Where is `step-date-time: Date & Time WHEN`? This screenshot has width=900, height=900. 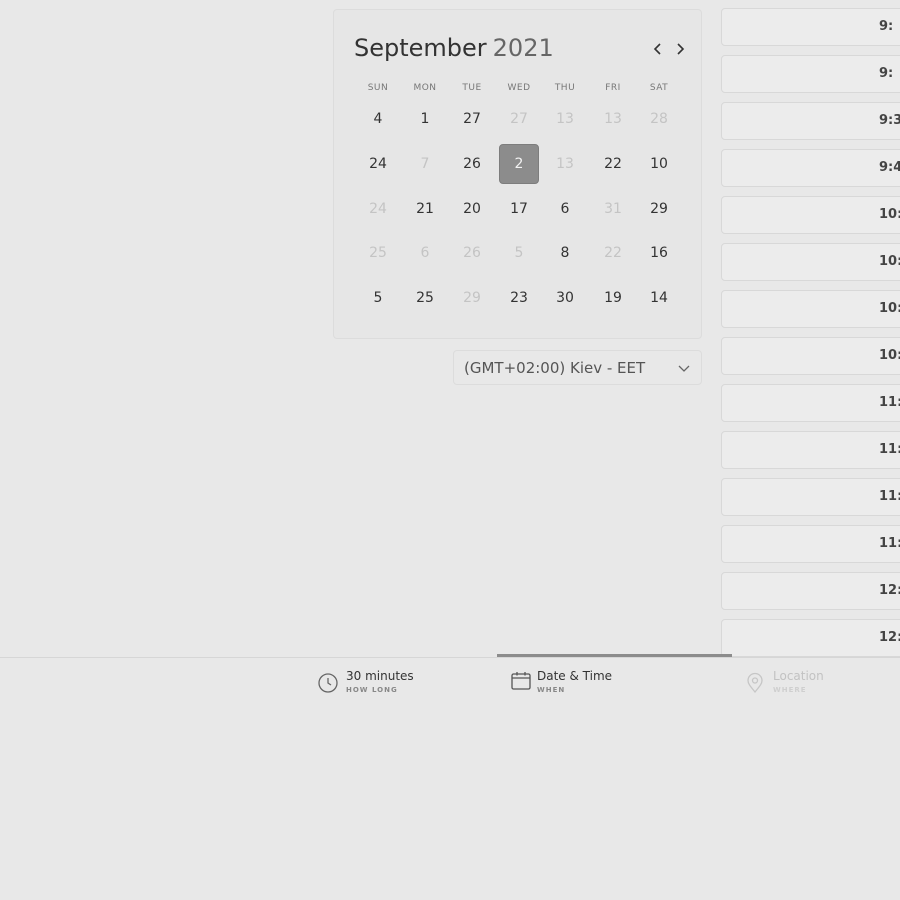
step-date-time: Date & Time WHEN is located at coordinates (561, 686).